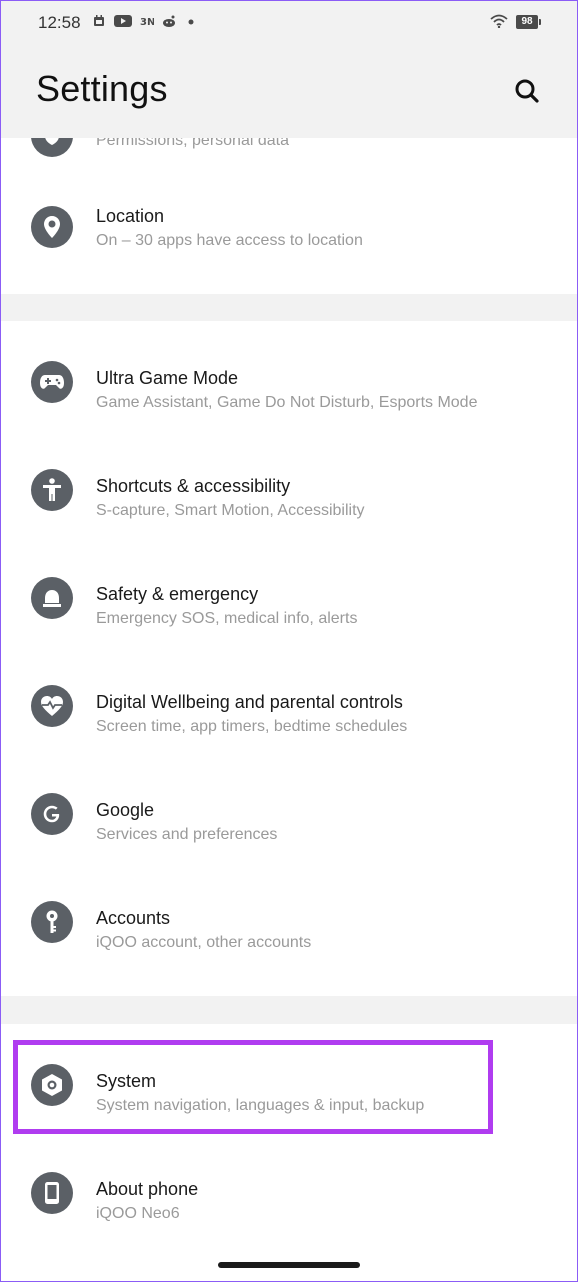 The height and width of the screenshot is (1282, 578). I want to click on settings-item-title: Location, so click(130, 216).